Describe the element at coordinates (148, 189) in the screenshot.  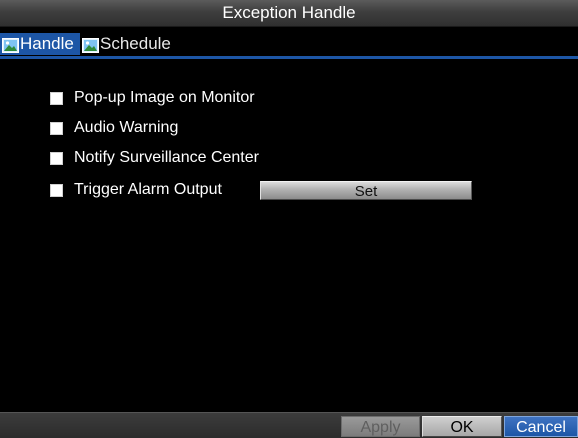
I see `trigger-alarm-label: Trigger Alarm Output` at that location.